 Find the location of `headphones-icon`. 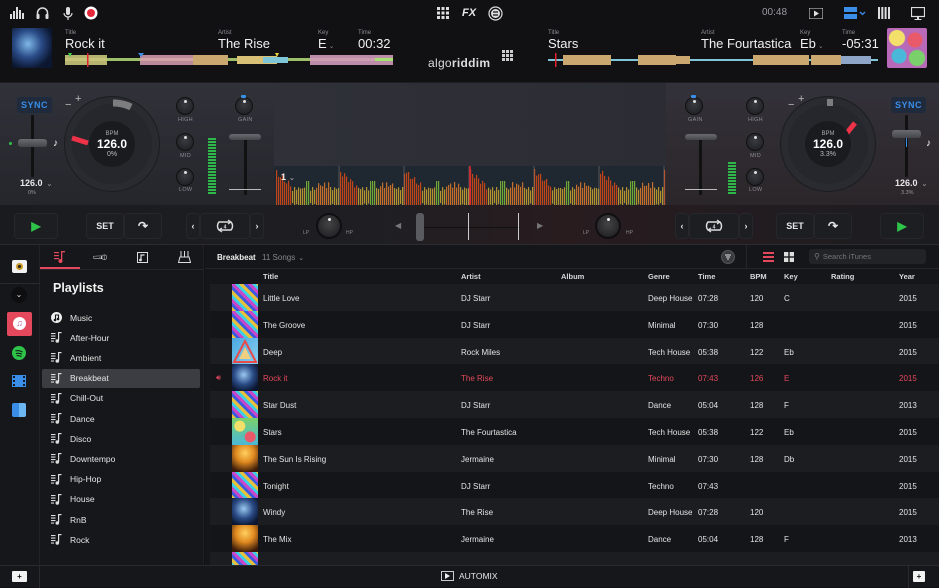

headphones-icon is located at coordinates (42, 13).